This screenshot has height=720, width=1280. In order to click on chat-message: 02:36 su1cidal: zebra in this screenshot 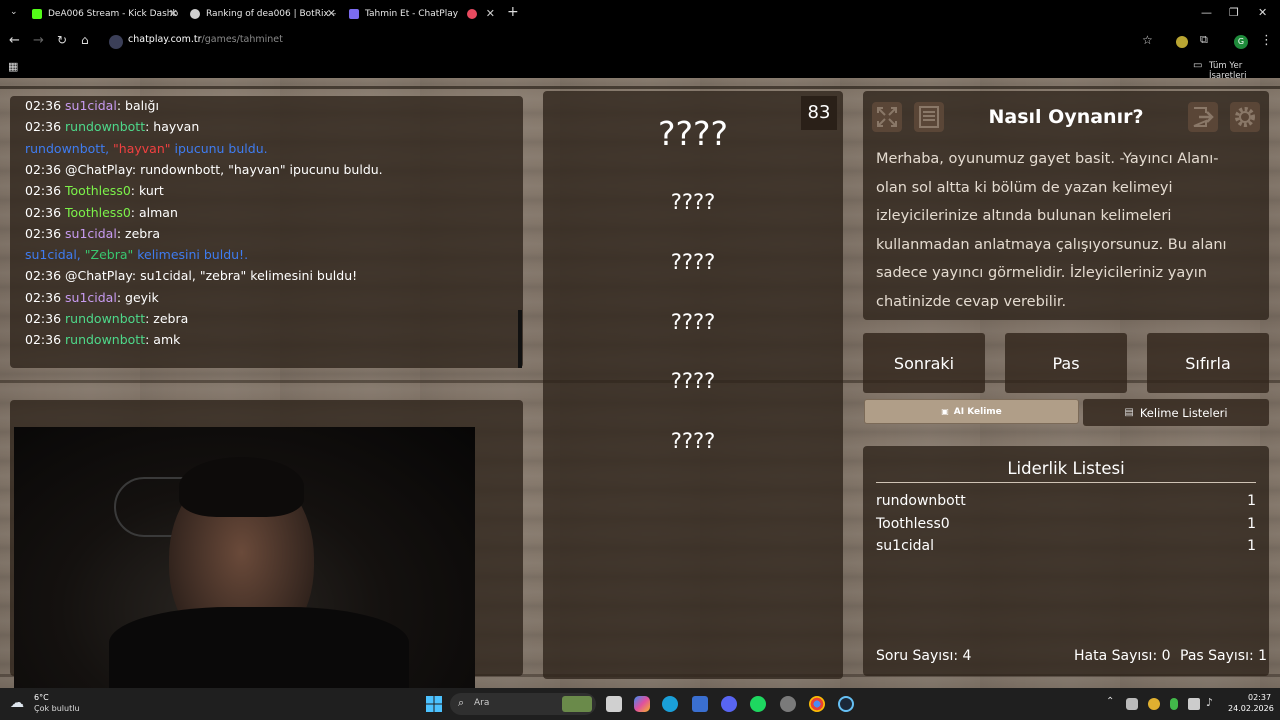, I will do `click(92, 233)`.